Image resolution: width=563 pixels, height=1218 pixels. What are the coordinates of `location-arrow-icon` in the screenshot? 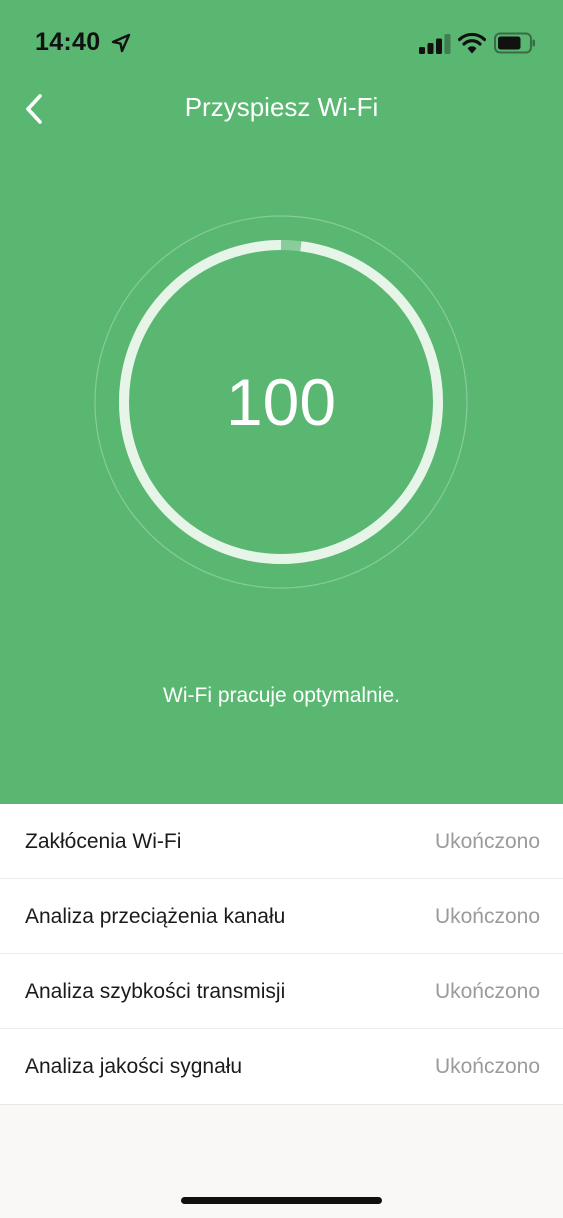 It's located at (121, 43).